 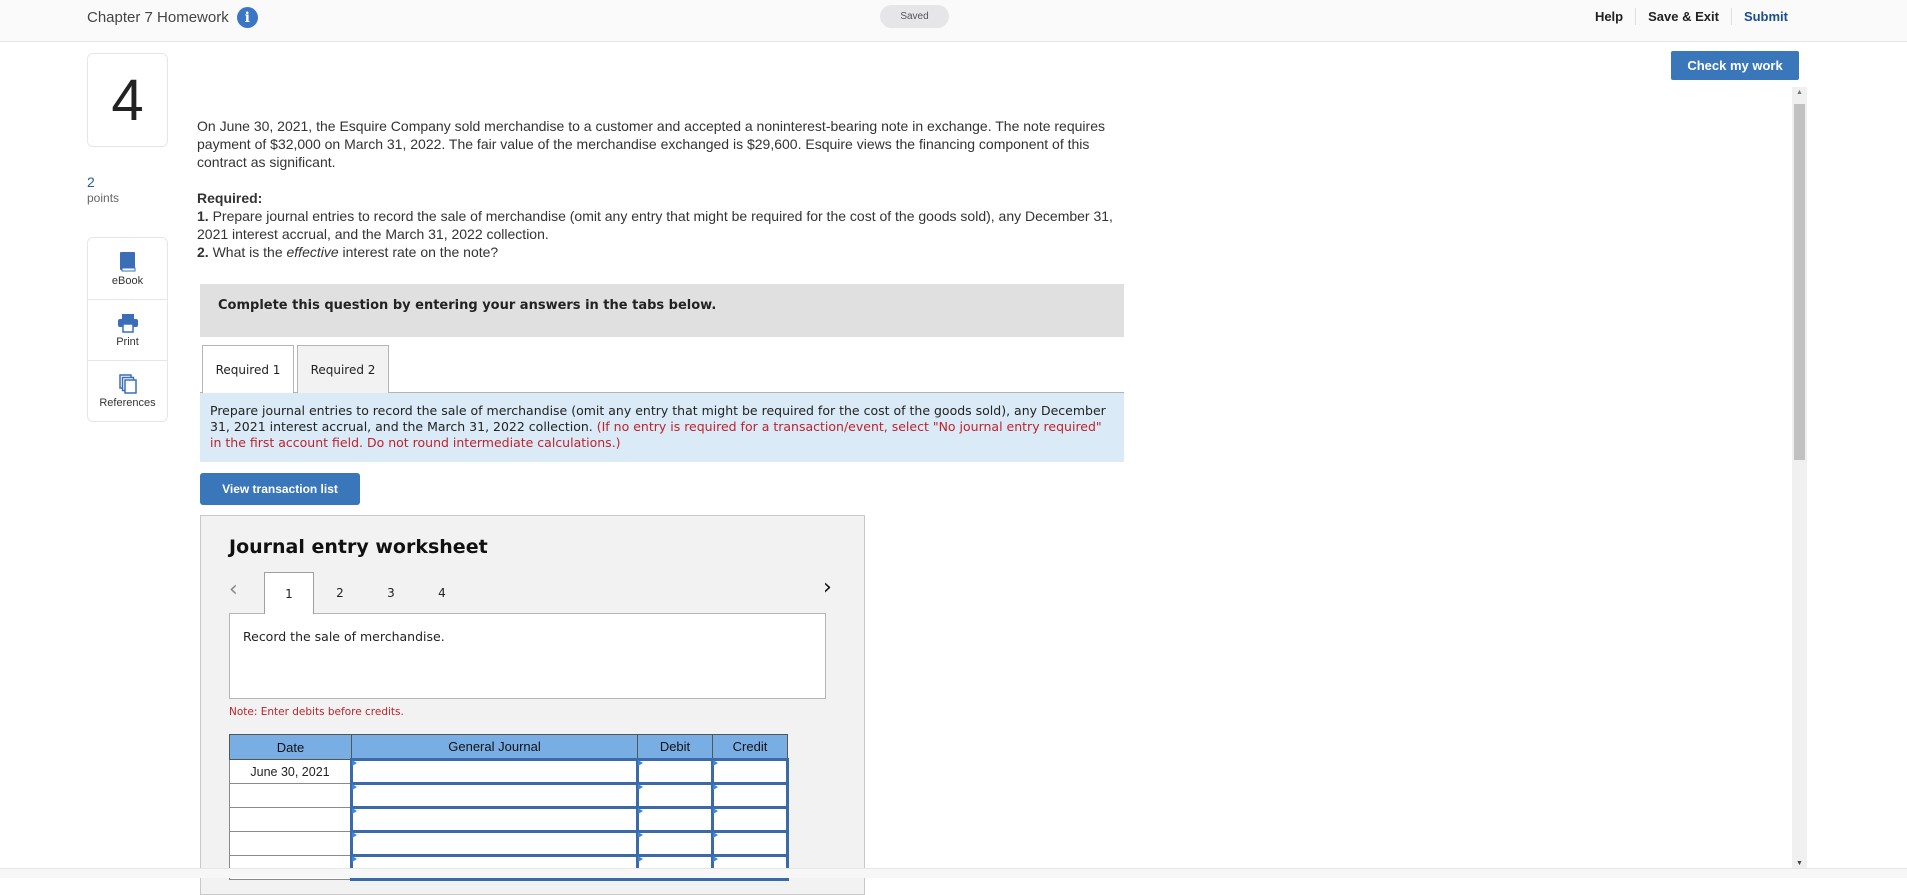 I want to click on journal-header-row: Date General Journal Debit Credit, so click(x=508, y=747).